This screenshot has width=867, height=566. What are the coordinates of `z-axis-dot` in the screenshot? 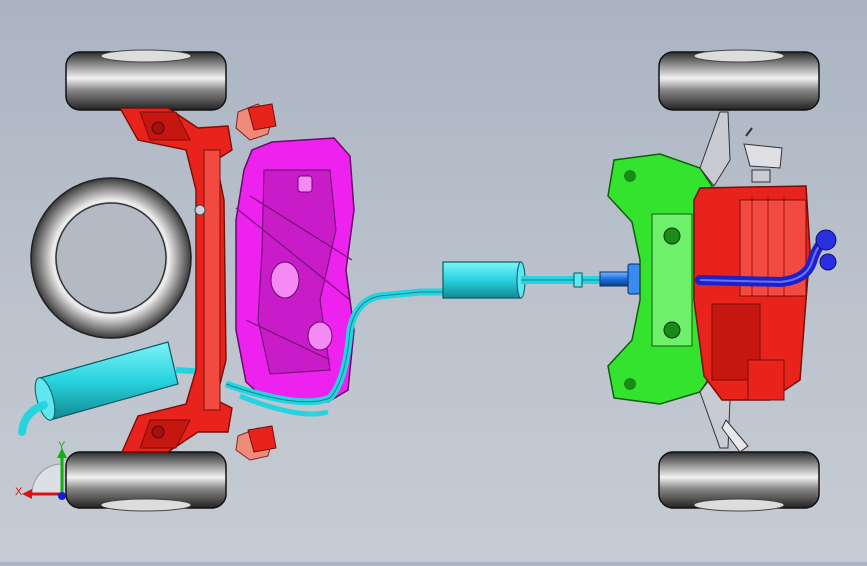 It's located at (62, 496).